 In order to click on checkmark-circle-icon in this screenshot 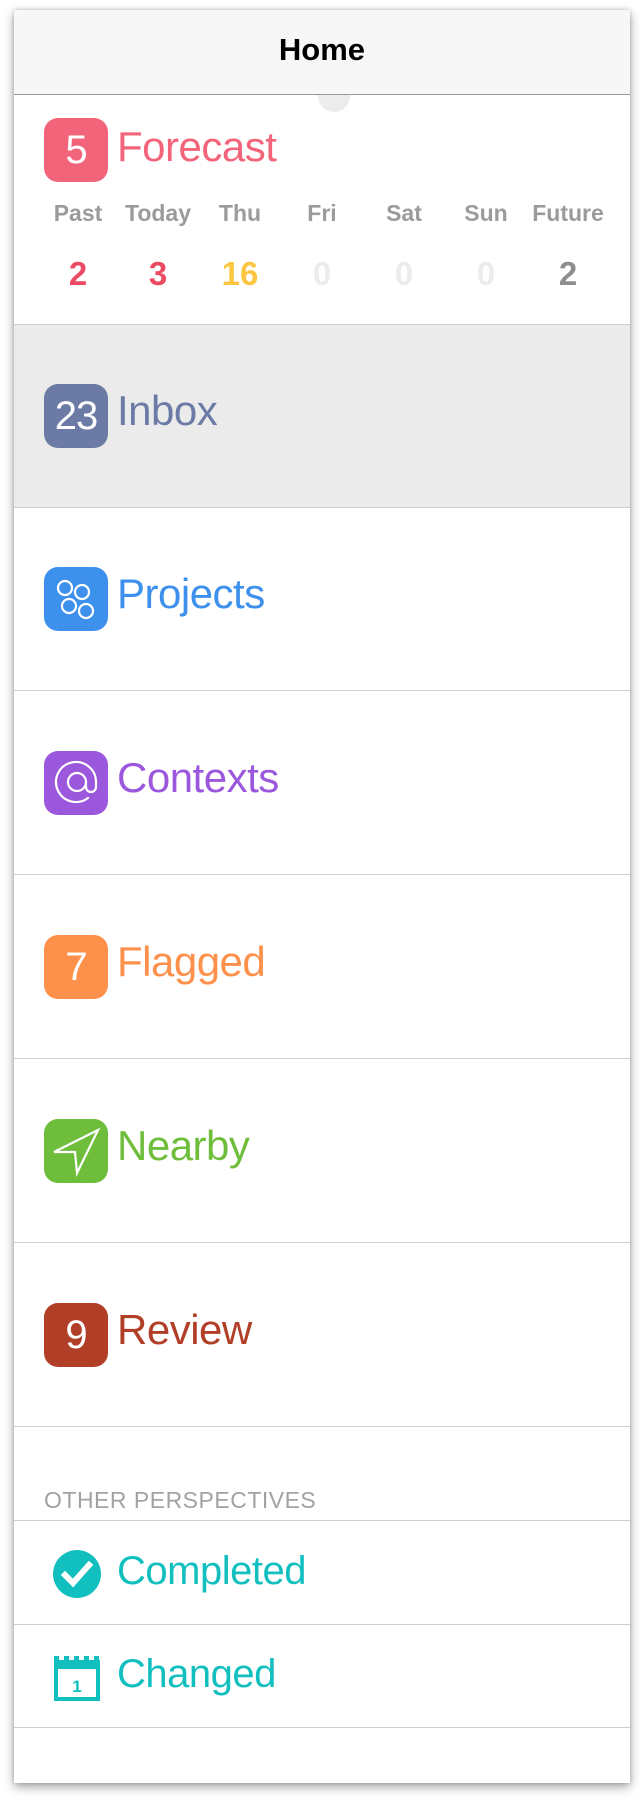, I will do `click(77, 1574)`.